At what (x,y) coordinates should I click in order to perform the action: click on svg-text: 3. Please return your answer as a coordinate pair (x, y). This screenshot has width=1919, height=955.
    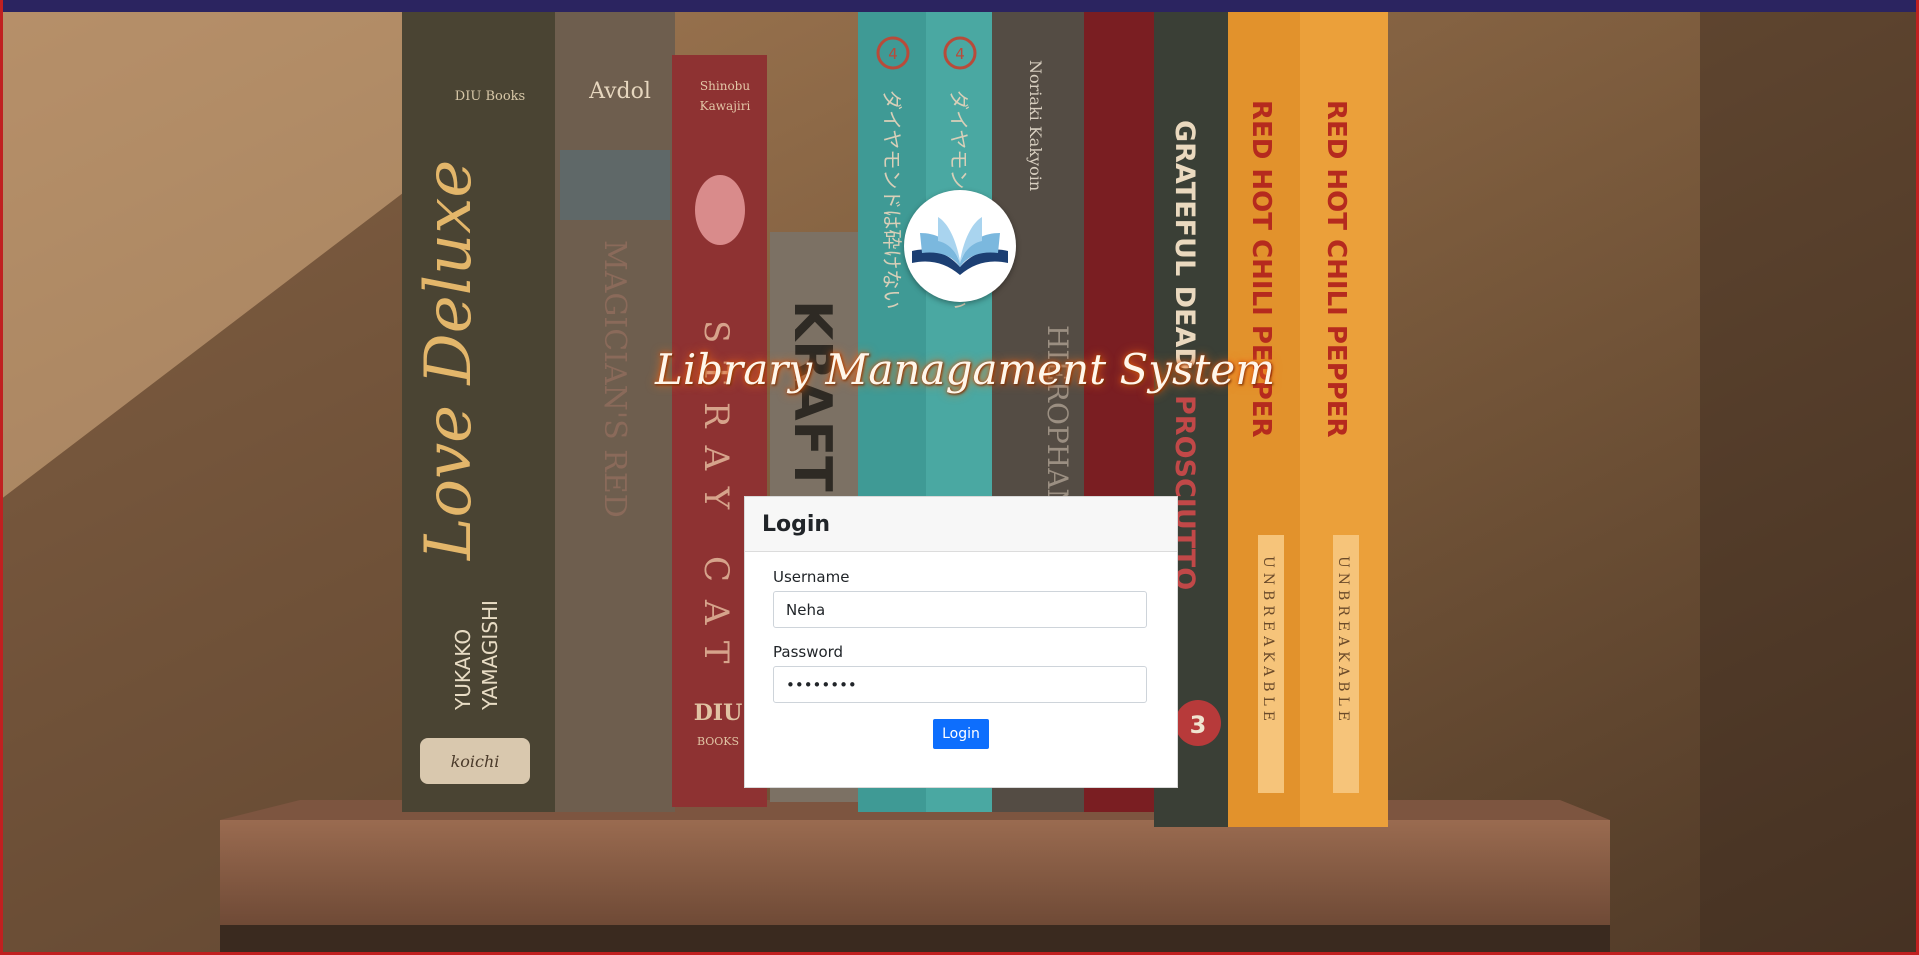
    Looking at the image, I should click on (1198, 725).